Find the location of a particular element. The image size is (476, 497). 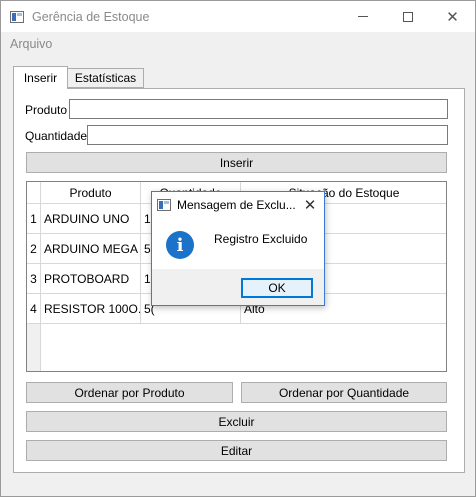

sort-by-quantity-button: Ordenar por Quantidade is located at coordinates (344, 392).